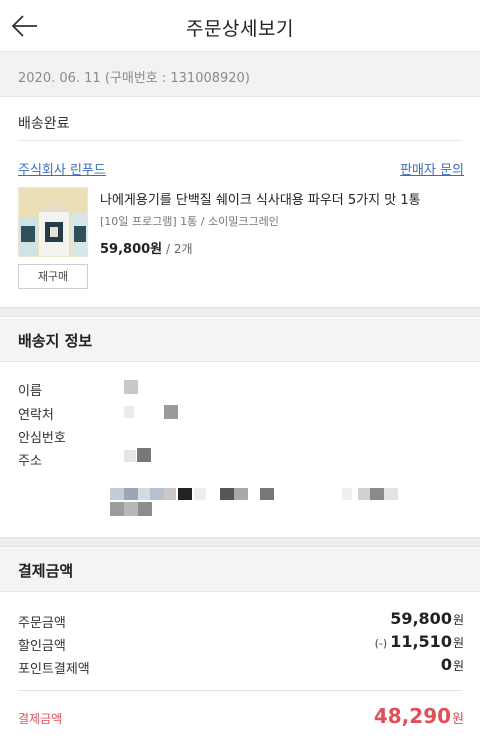 The width and height of the screenshot is (480, 747). I want to click on point-payment-label: 포인트결제액, so click(54, 669).